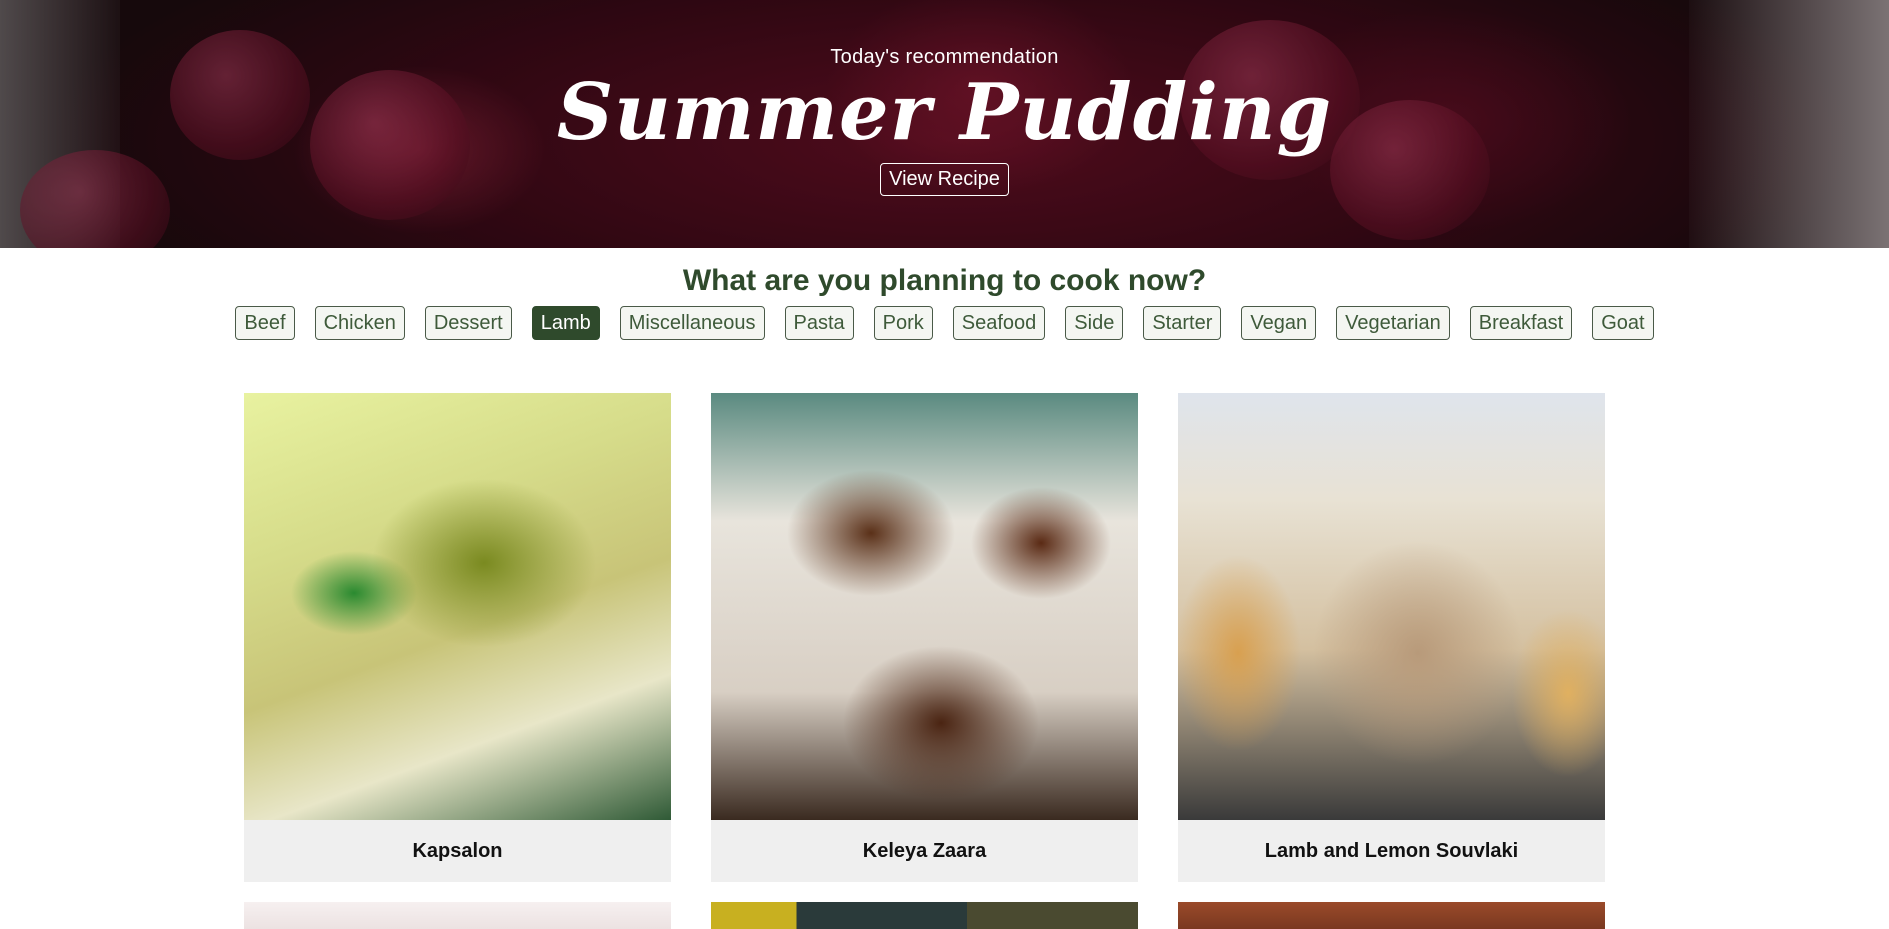 This screenshot has width=1889, height=929. I want to click on recipe-title: Lamb and Lemon Souvlaki, so click(1391, 851).